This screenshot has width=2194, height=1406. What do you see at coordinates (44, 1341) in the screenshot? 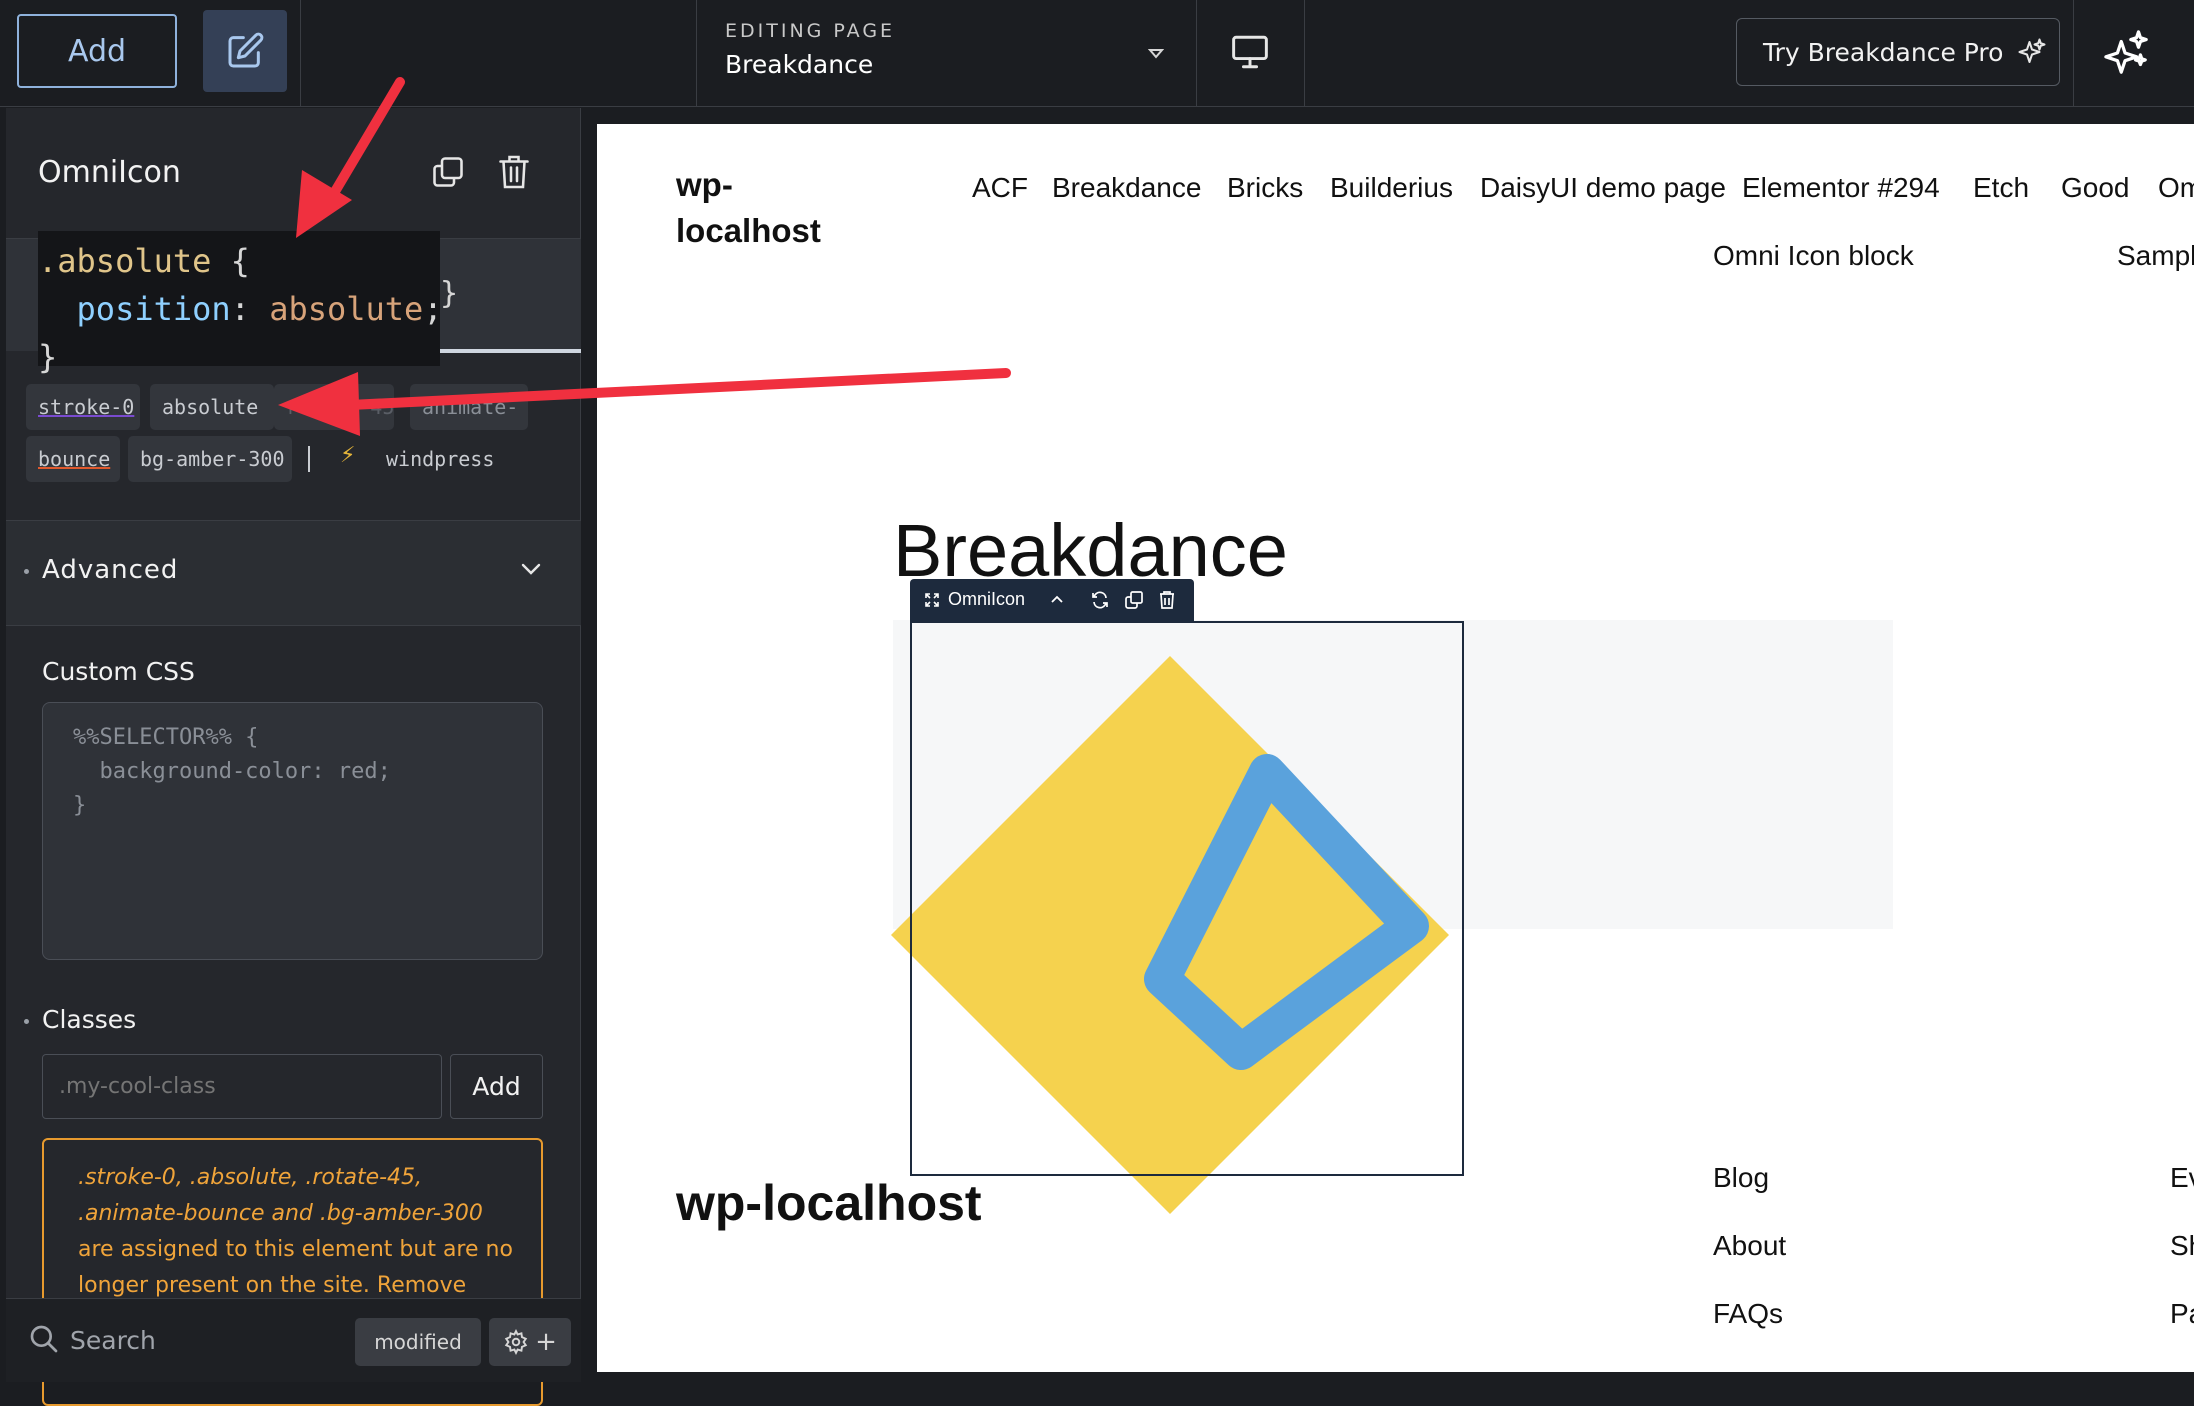
I see `search-icon` at bounding box center [44, 1341].